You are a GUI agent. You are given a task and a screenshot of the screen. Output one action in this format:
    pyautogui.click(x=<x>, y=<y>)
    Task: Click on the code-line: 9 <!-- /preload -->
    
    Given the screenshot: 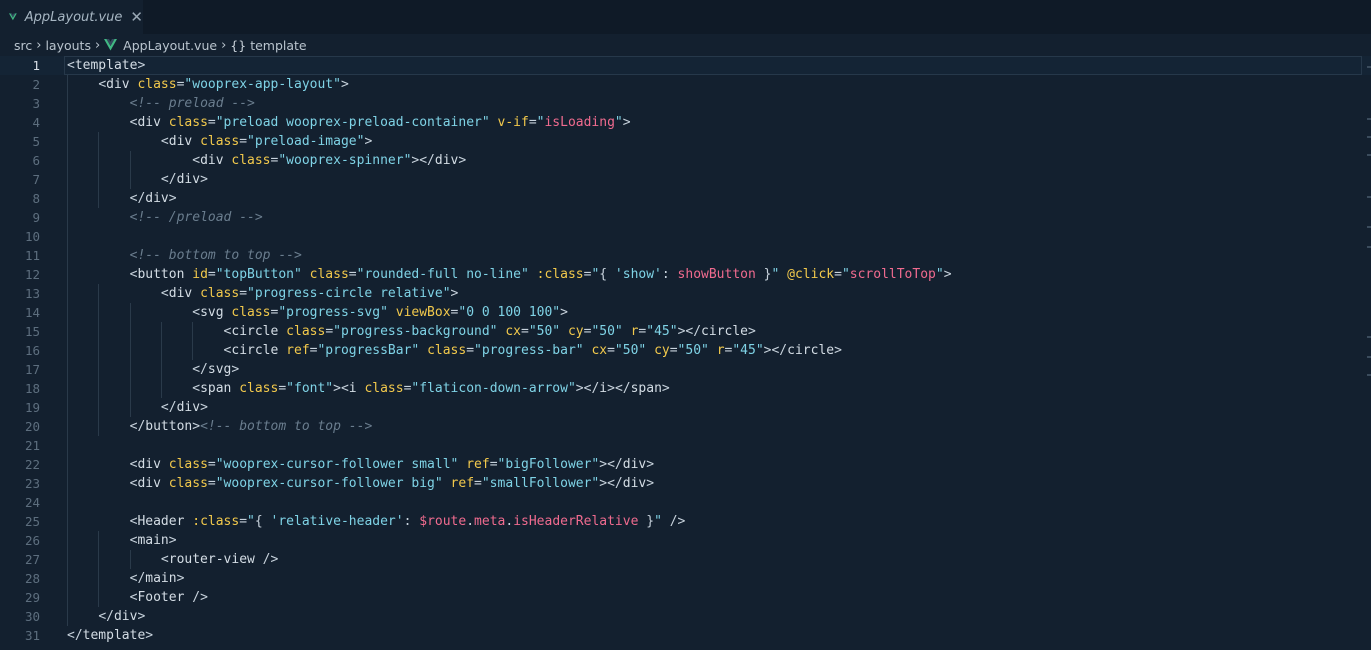 What is the action you would take?
    pyautogui.click(x=685, y=217)
    